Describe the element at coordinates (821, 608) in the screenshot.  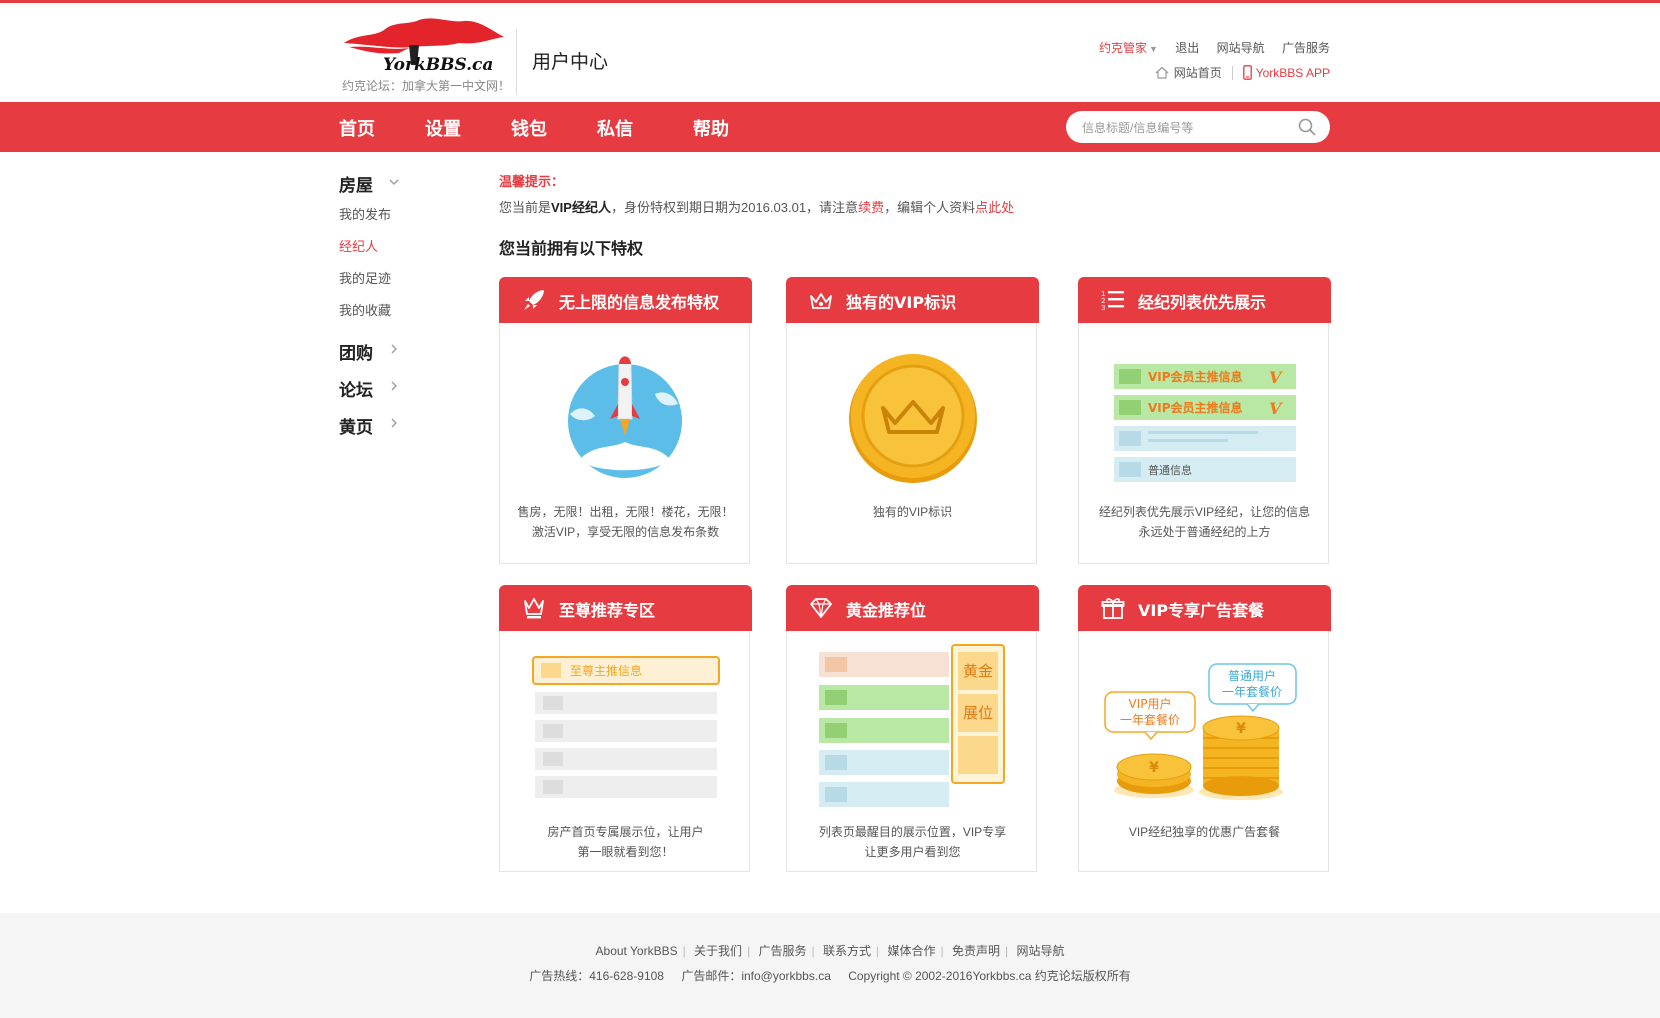
I see `diamond-icon` at that location.